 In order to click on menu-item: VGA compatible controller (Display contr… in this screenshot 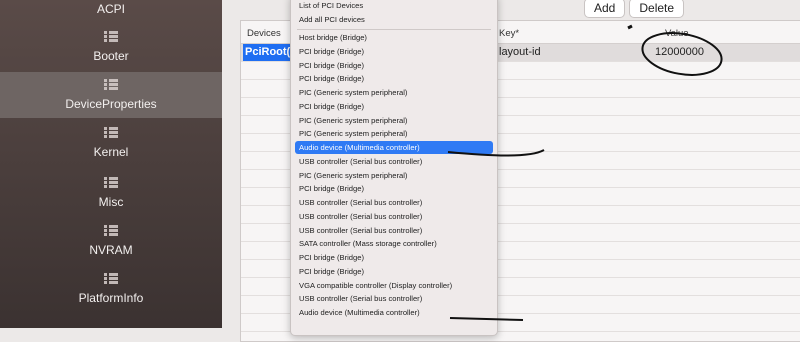, I will do `click(375, 285)`.